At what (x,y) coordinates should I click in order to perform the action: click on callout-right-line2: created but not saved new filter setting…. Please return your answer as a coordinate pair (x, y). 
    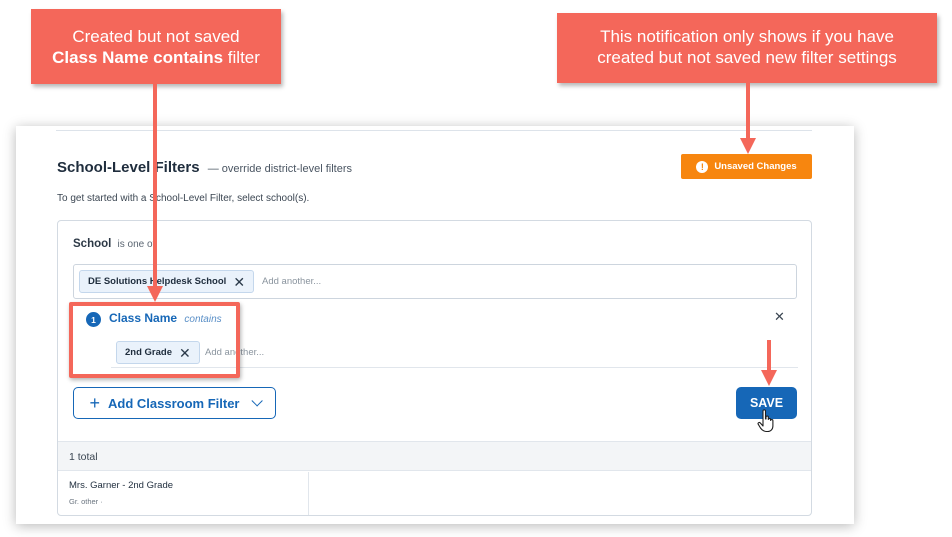
    Looking at the image, I should click on (747, 57).